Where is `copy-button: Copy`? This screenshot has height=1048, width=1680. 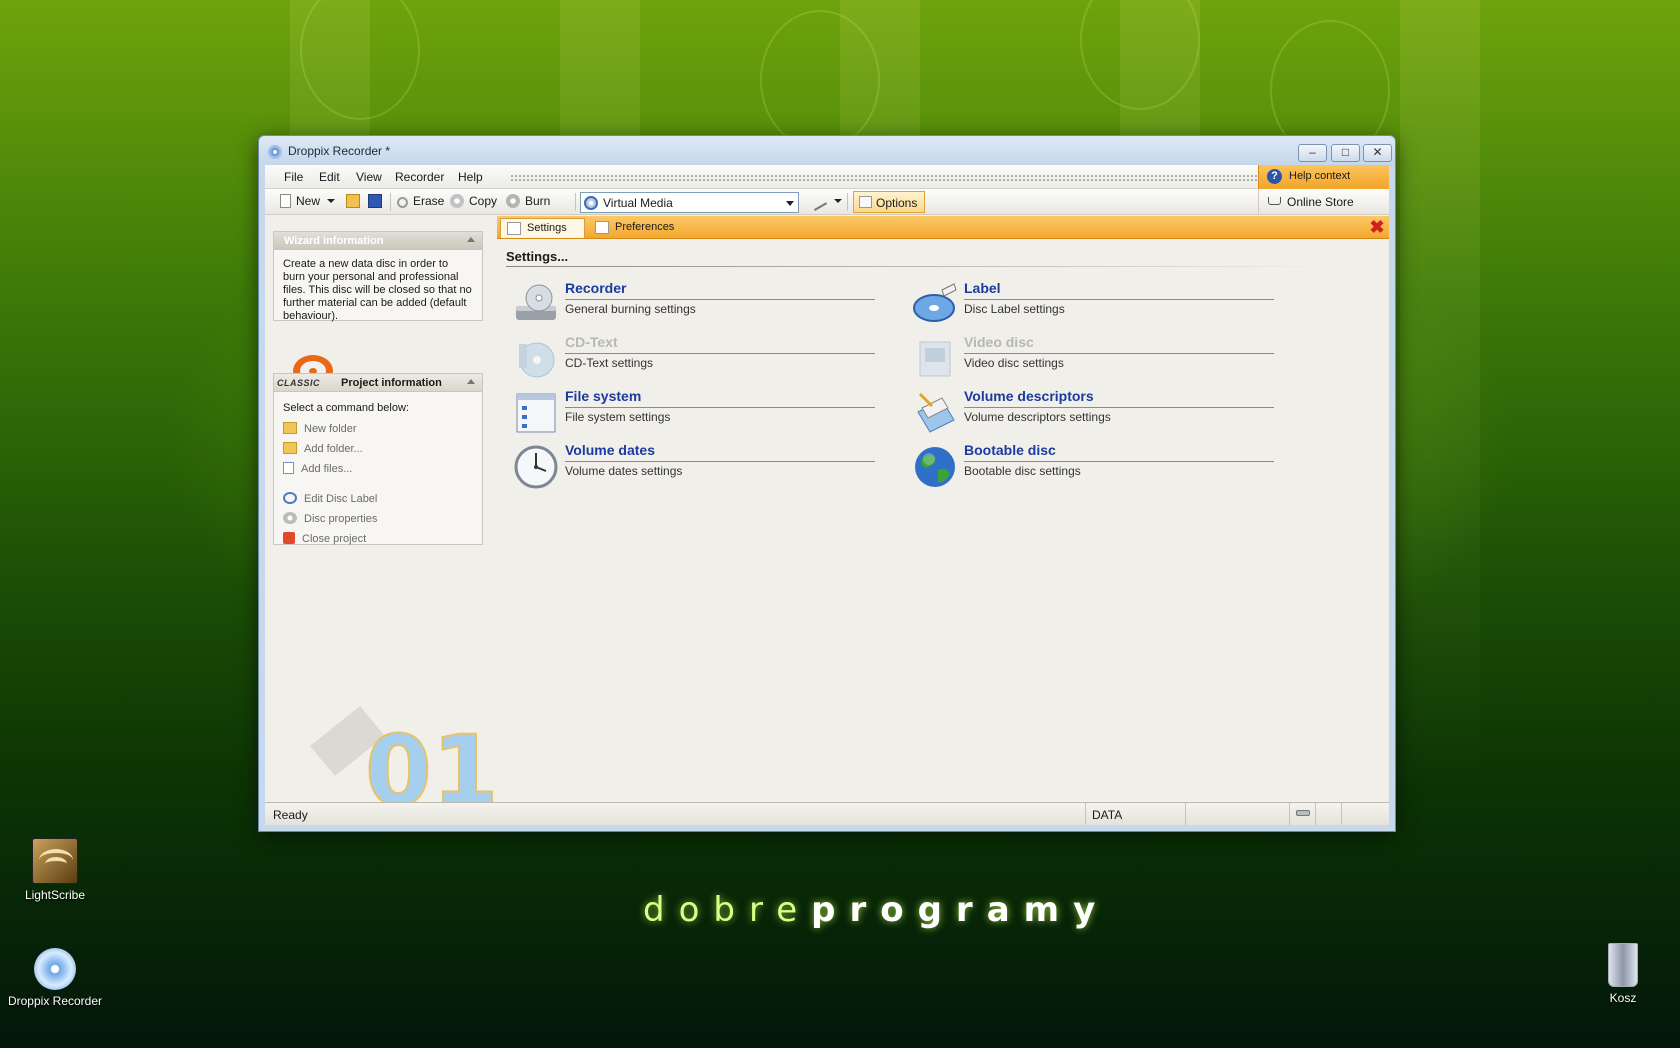 copy-button: Copy is located at coordinates (473, 201).